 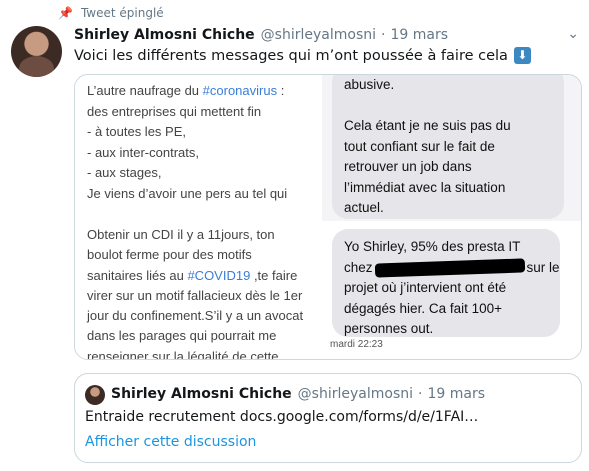 I want to click on avatar, so click(x=36, y=51).